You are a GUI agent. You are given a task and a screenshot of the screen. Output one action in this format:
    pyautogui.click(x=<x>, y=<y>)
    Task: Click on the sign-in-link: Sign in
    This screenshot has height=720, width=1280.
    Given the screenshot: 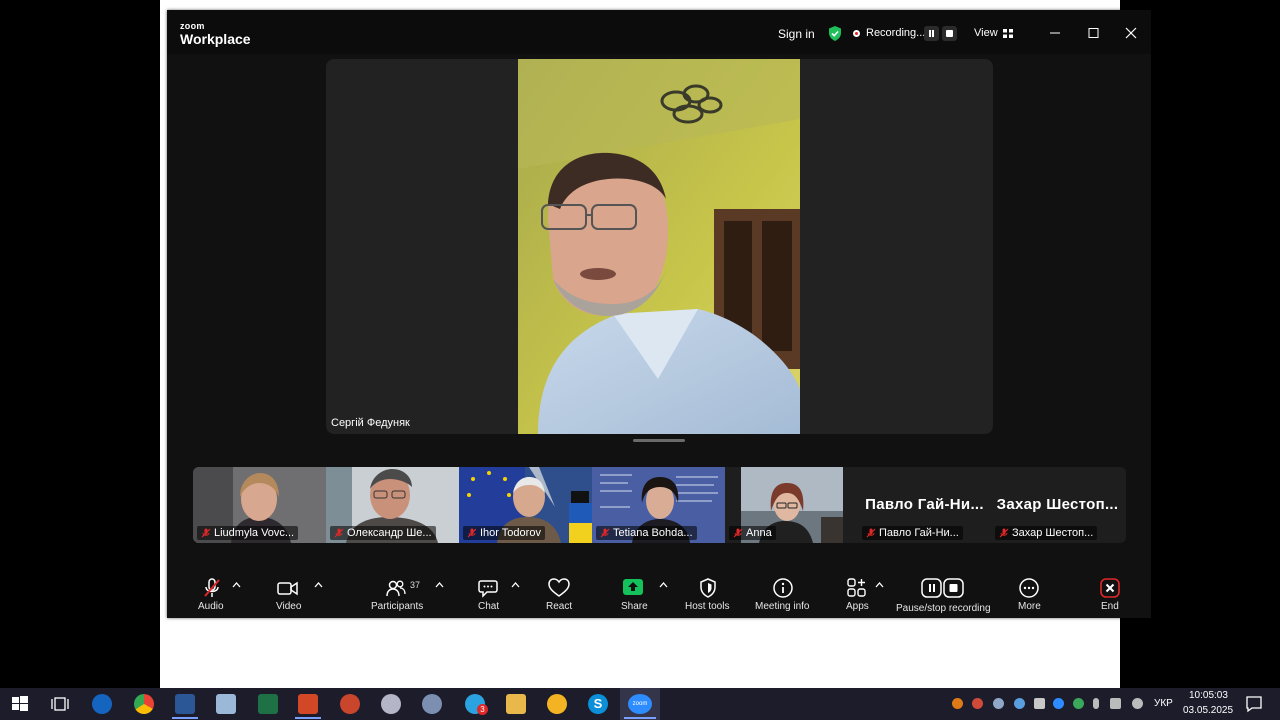 What is the action you would take?
    pyautogui.click(x=796, y=34)
    